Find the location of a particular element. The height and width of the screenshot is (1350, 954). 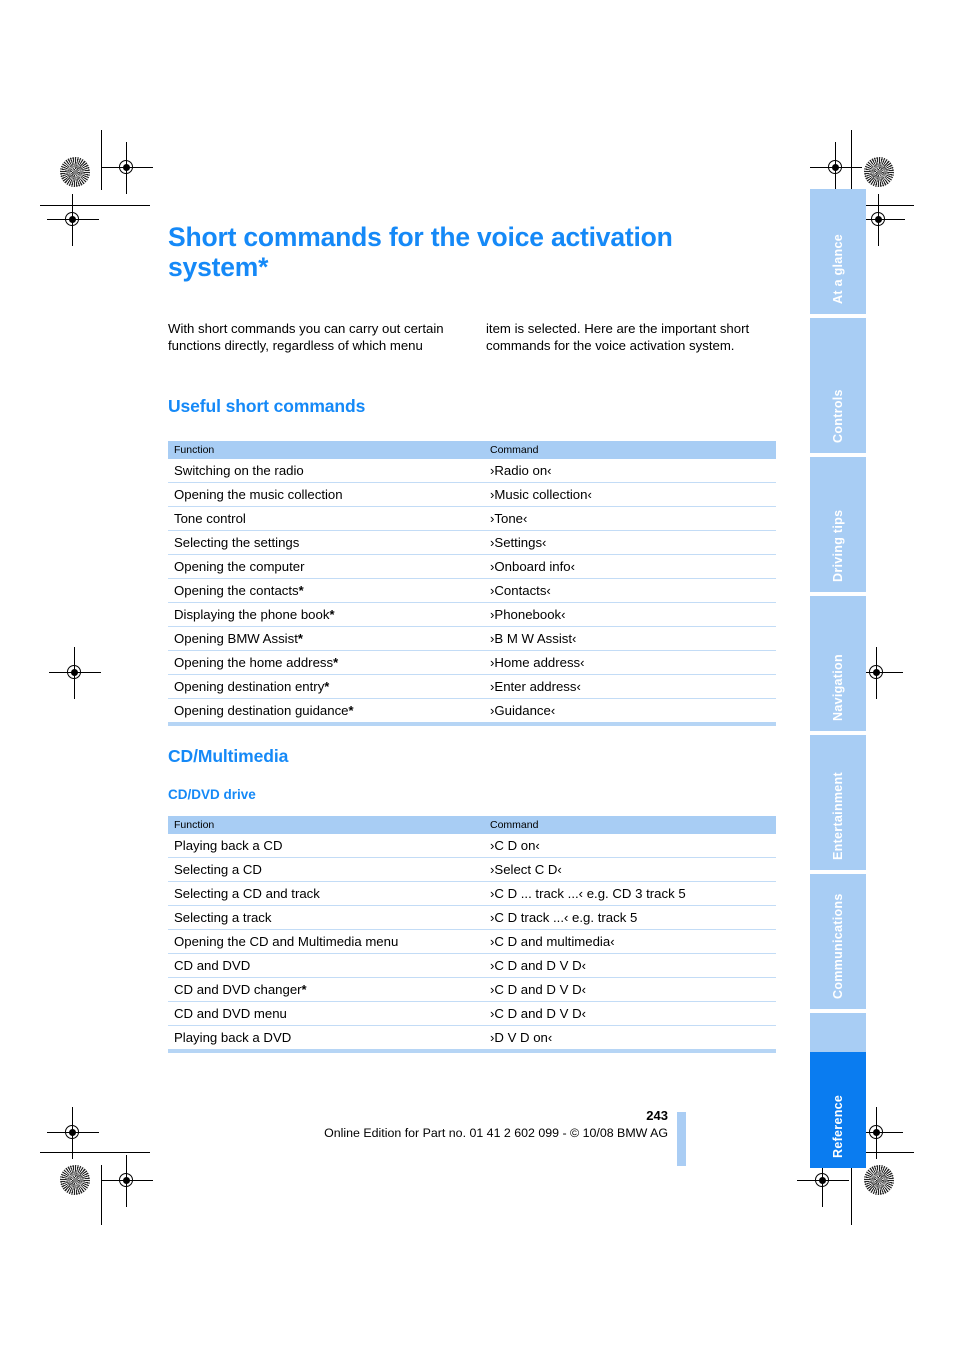

cell-command: ›Select C D‹ is located at coordinates (630, 869).